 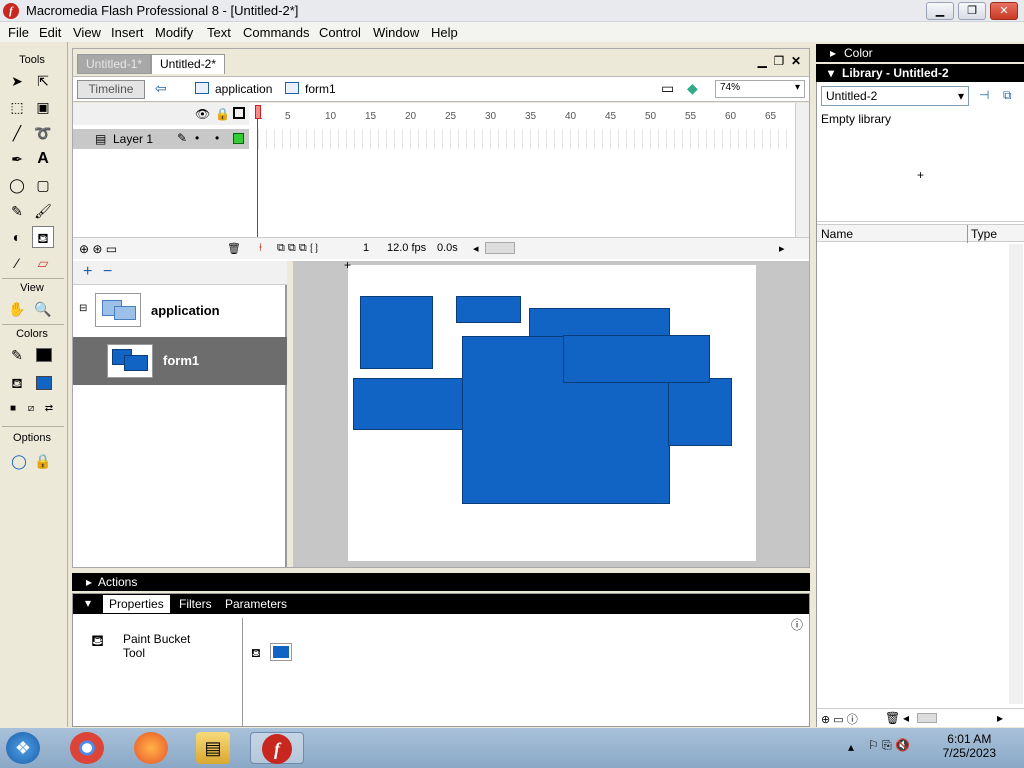 I want to click on menu-commands: Commands, so click(x=276, y=32).